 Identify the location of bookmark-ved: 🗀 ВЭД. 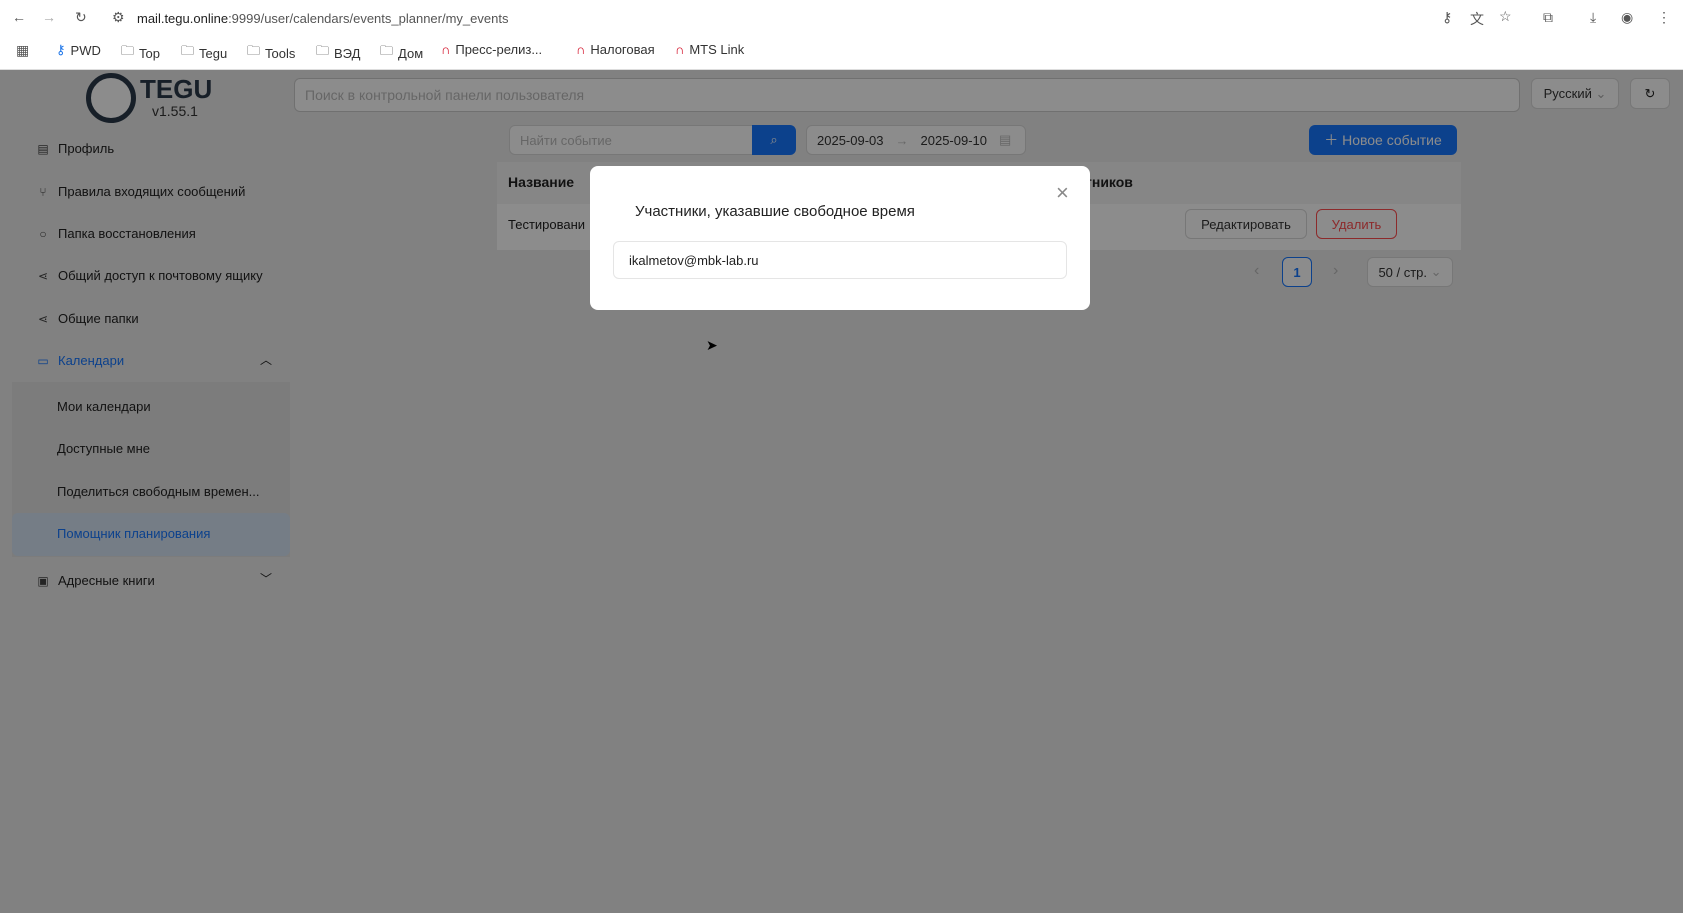
(338, 53).